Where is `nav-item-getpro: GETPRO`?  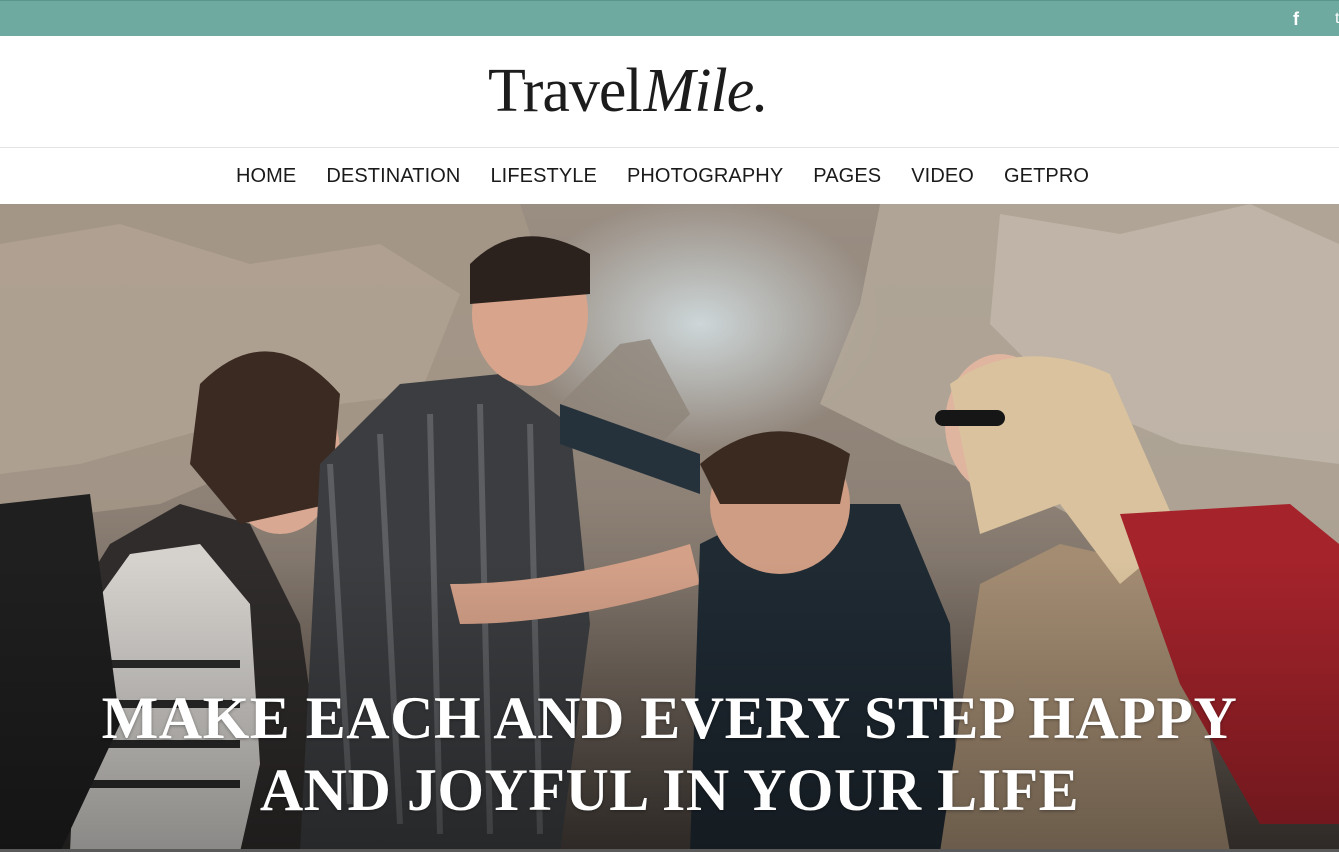 nav-item-getpro: GETPRO is located at coordinates (1046, 176).